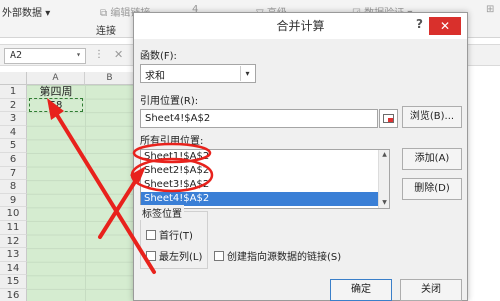 Image resolution: width=500 pixels, height=301 pixels. Describe the element at coordinates (56, 105) in the screenshot. I see `cell-a2: 58` at that location.